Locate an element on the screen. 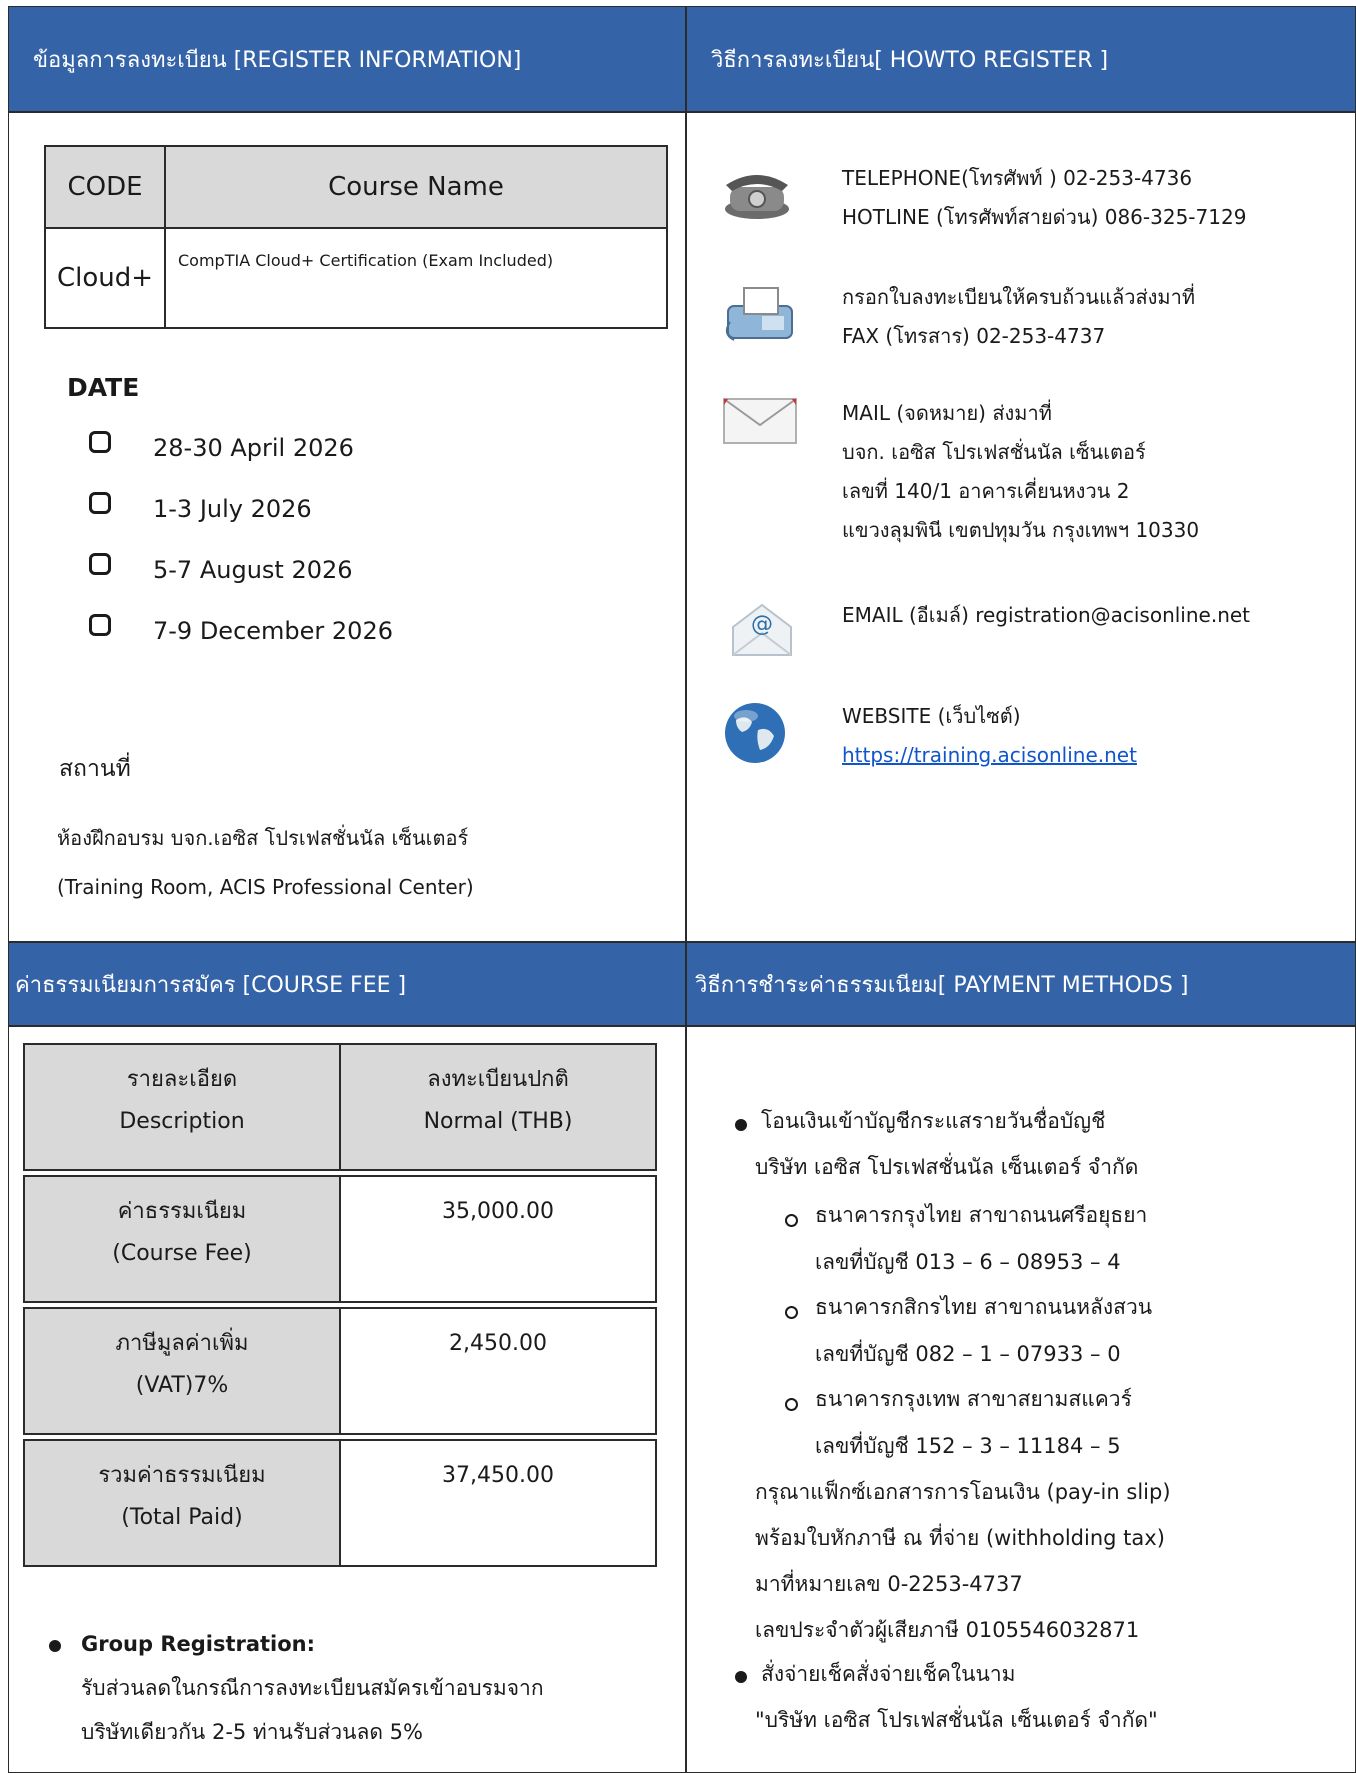 This screenshot has width=1356, height=1773. venue-label: สถานที่ is located at coordinates (95, 769).